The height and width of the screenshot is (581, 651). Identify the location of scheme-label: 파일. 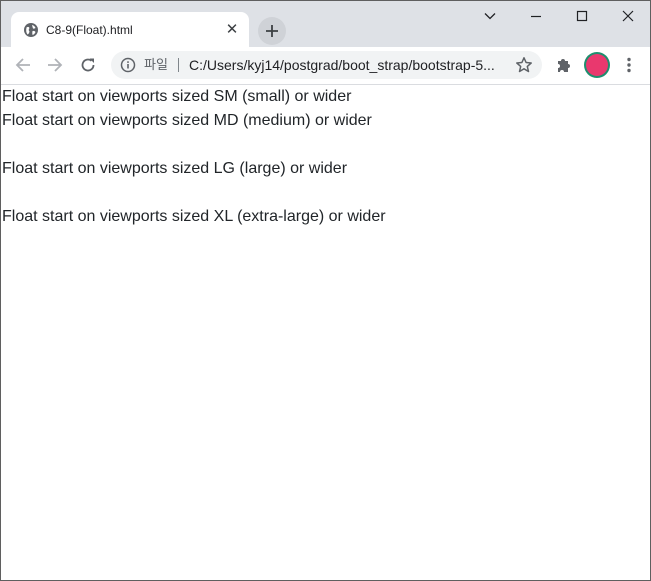
(156, 64).